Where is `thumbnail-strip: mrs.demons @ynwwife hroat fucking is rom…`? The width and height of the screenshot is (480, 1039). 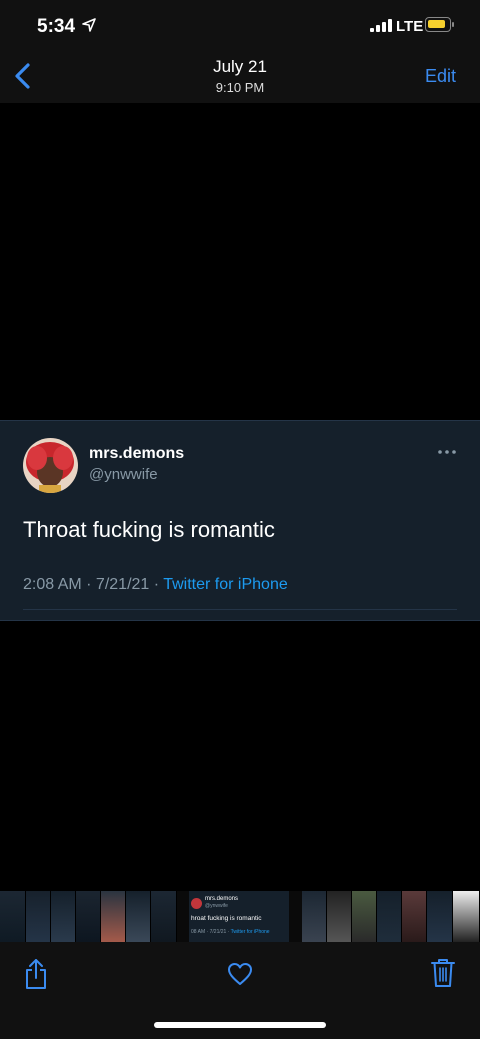 thumbnail-strip: mrs.demons @ynwwife hroat fucking is rom… is located at coordinates (240, 916).